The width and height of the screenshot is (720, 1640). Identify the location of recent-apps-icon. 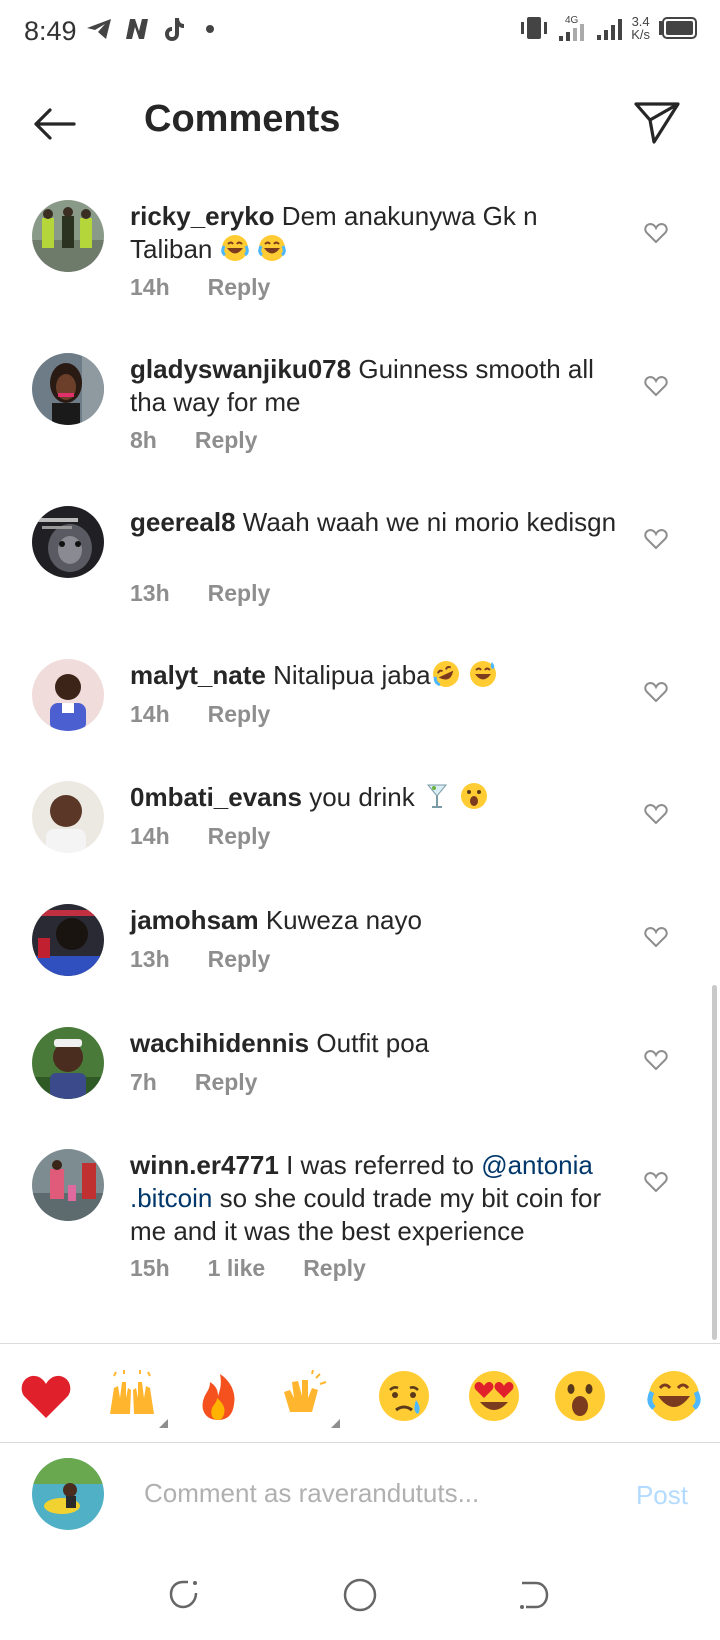
(183, 1594).